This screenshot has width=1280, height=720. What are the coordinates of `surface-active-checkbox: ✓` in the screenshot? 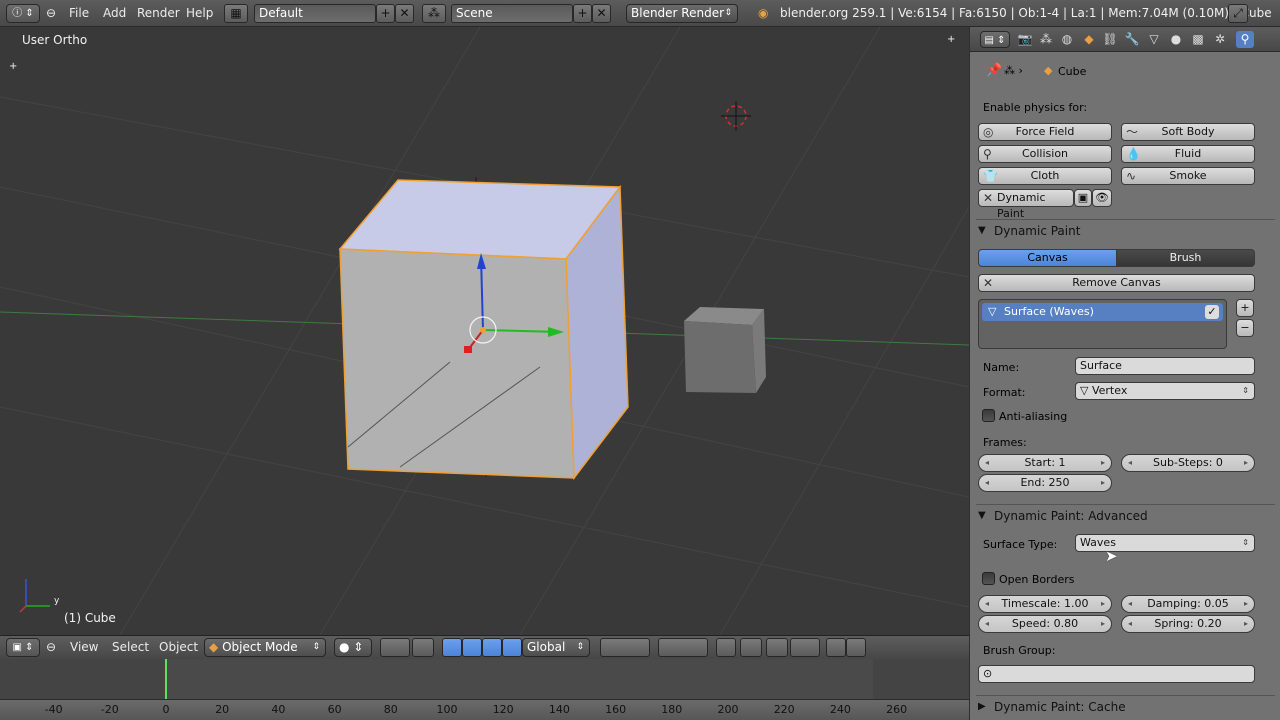 It's located at (1212, 312).